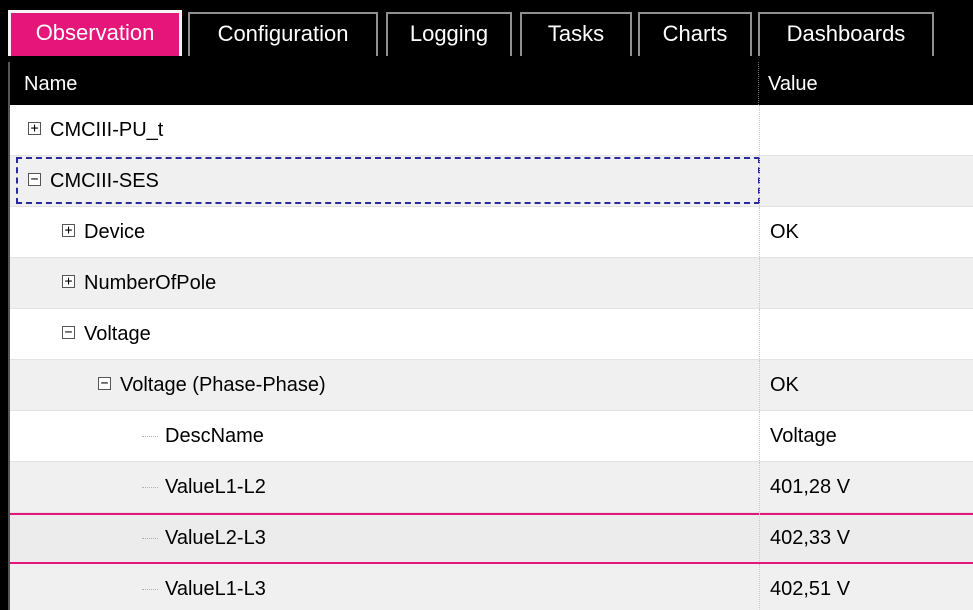 The width and height of the screenshot is (973, 610). I want to click on tree-row-valuel1-l2: ValueL1-L2 401,28 V, so click(491, 487).